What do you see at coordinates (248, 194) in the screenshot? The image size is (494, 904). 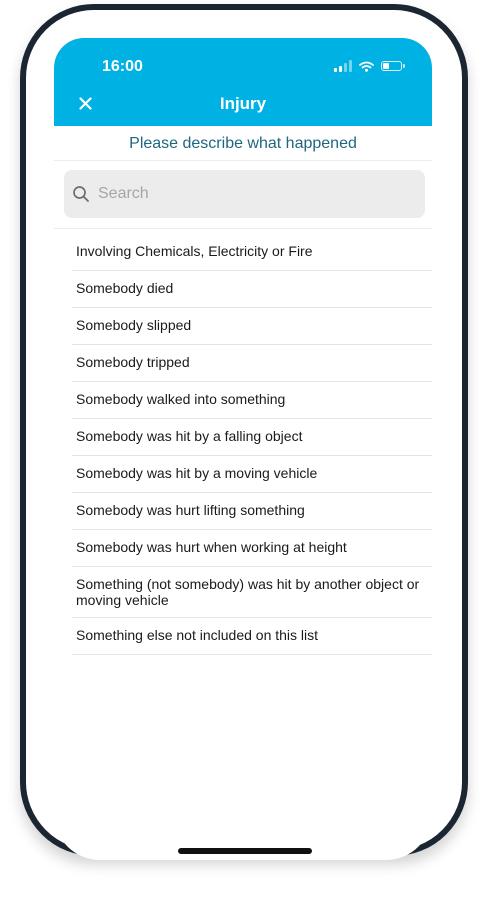 I see `search-input` at bounding box center [248, 194].